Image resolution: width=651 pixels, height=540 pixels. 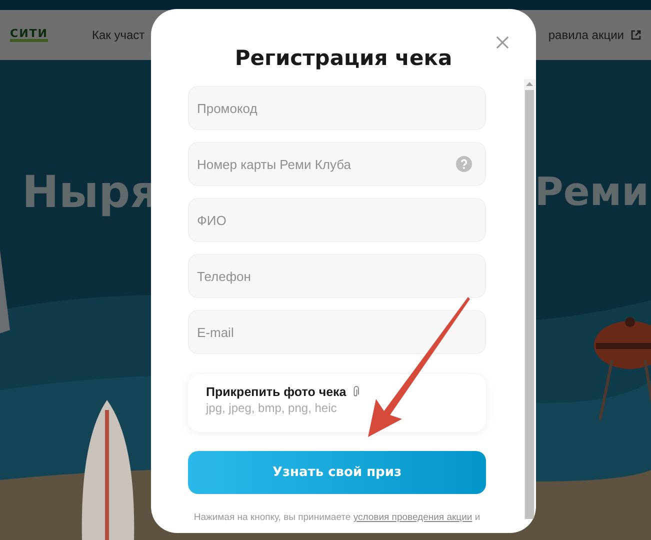 I want to click on terms-link: условия проведения акции, so click(x=412, y=517).